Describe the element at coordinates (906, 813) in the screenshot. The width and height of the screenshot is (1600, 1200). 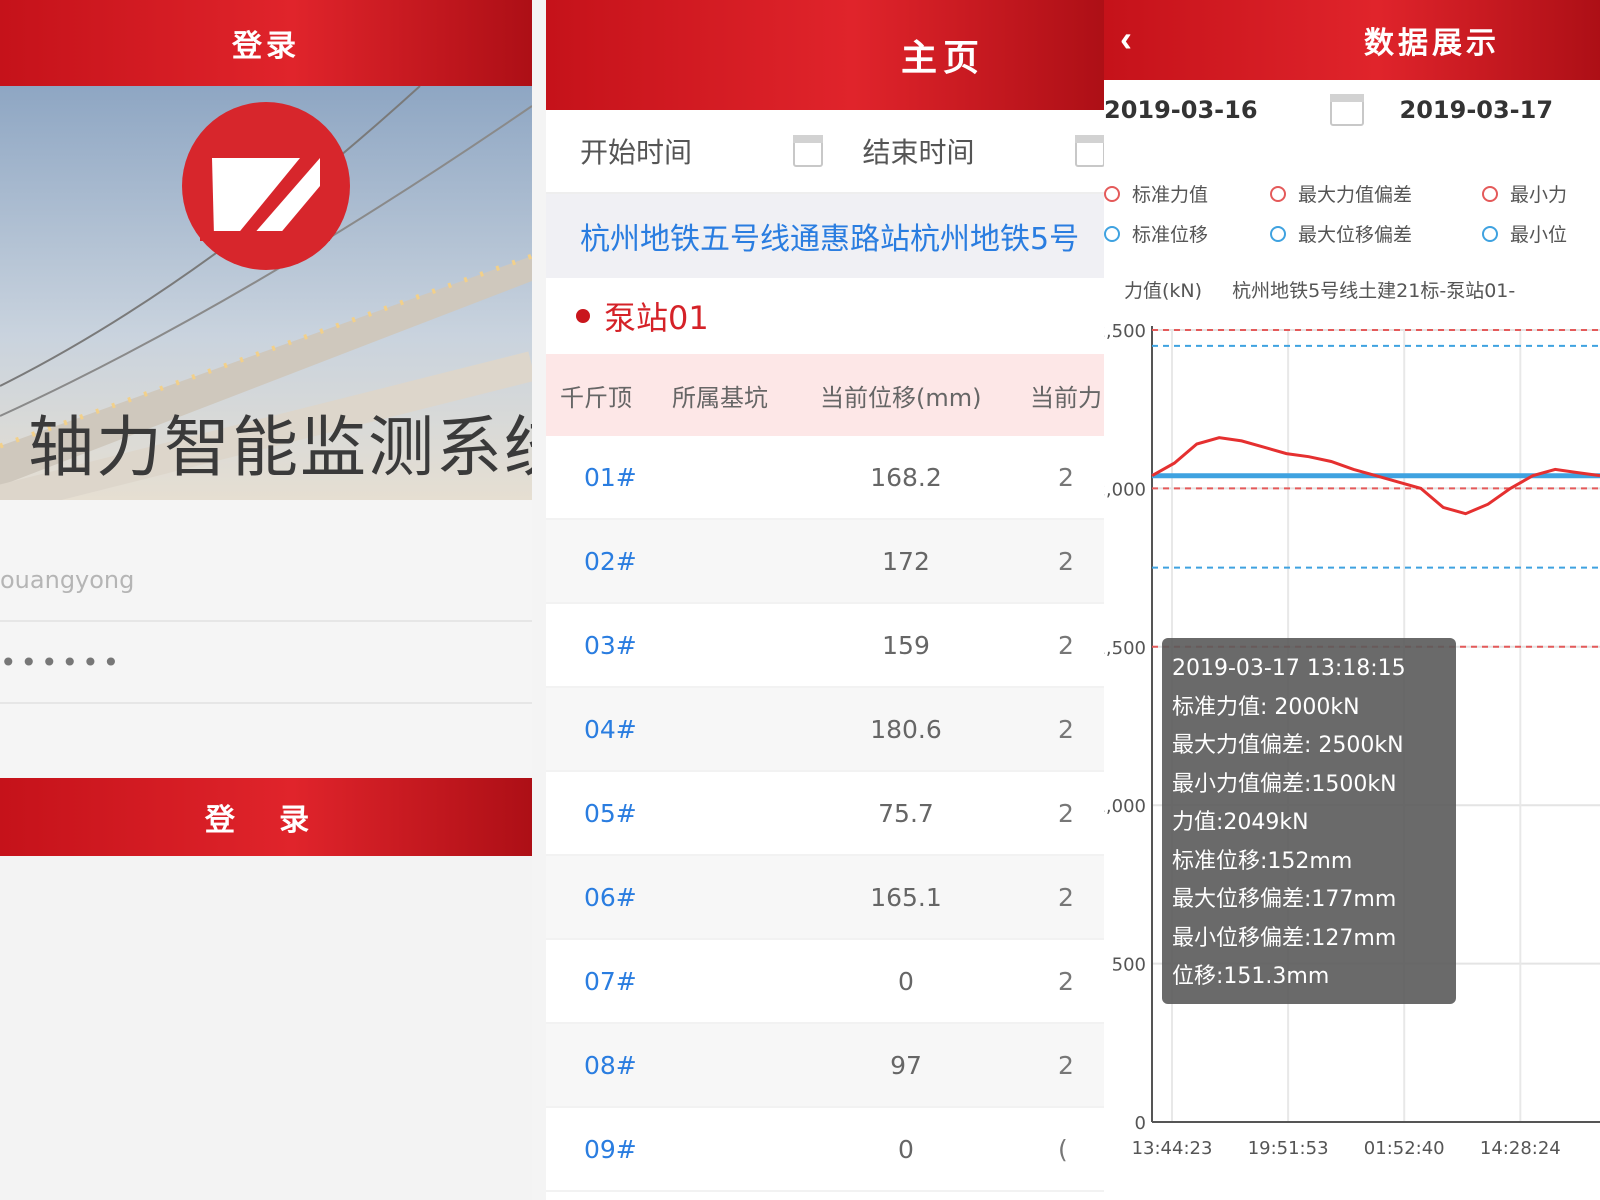
I see `displacement-value: 75.7` at that location.